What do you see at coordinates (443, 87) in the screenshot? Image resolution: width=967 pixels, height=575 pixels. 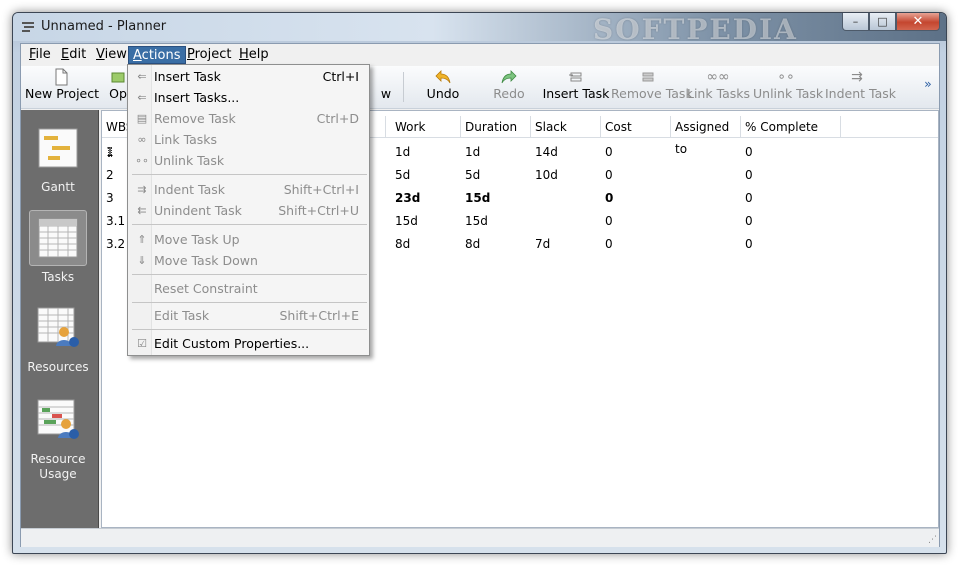 I see `undo-button: Undo` at bounding box center [443, 87].